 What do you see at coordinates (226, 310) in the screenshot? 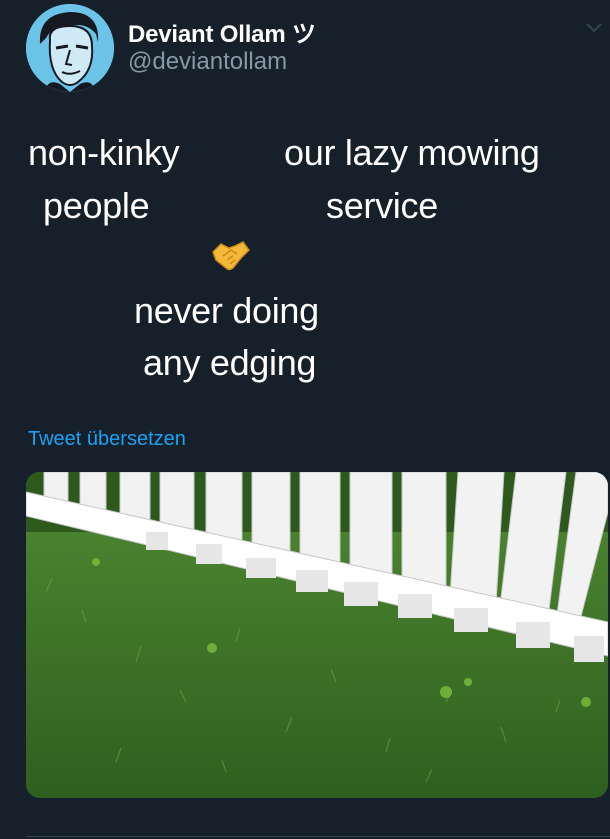
I see `tweet-text-center-1: never doing` at bounding box center [226, 310].